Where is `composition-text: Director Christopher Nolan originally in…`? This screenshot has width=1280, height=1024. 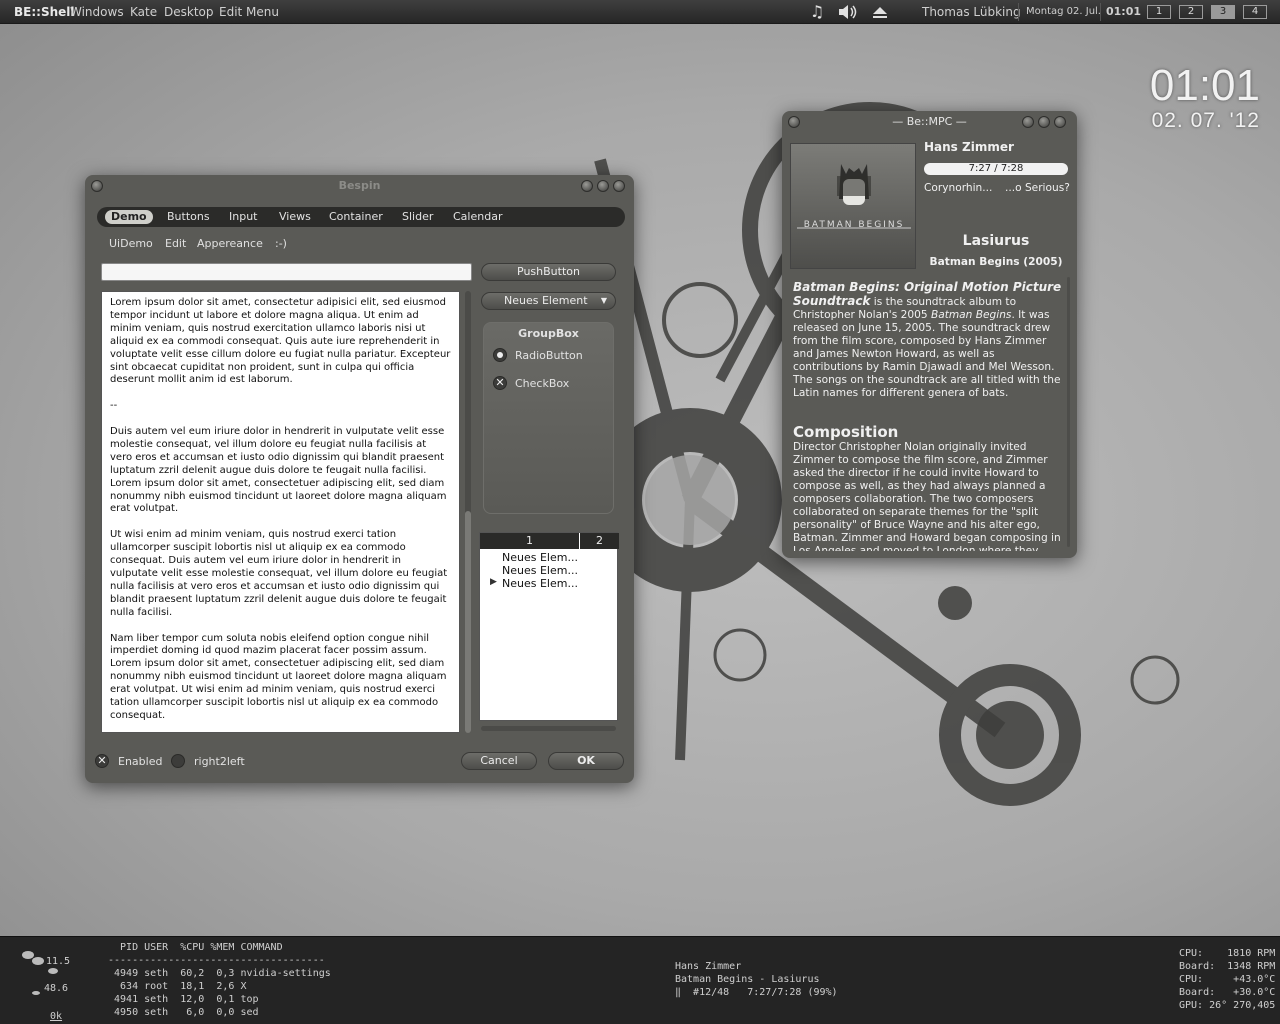
composition-text: Director Christopher Nolan originally in… is located at coordinates (927, 496).